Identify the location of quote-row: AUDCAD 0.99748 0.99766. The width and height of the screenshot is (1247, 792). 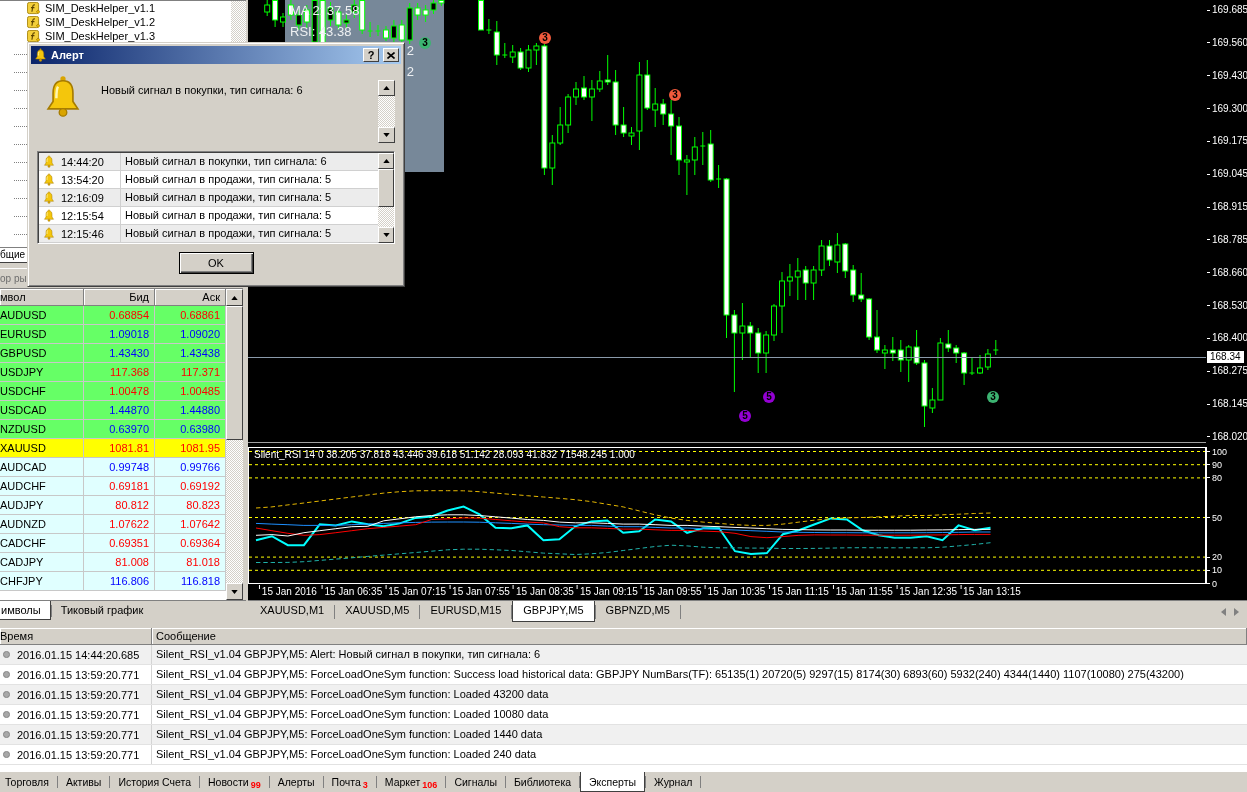
(113, 467).